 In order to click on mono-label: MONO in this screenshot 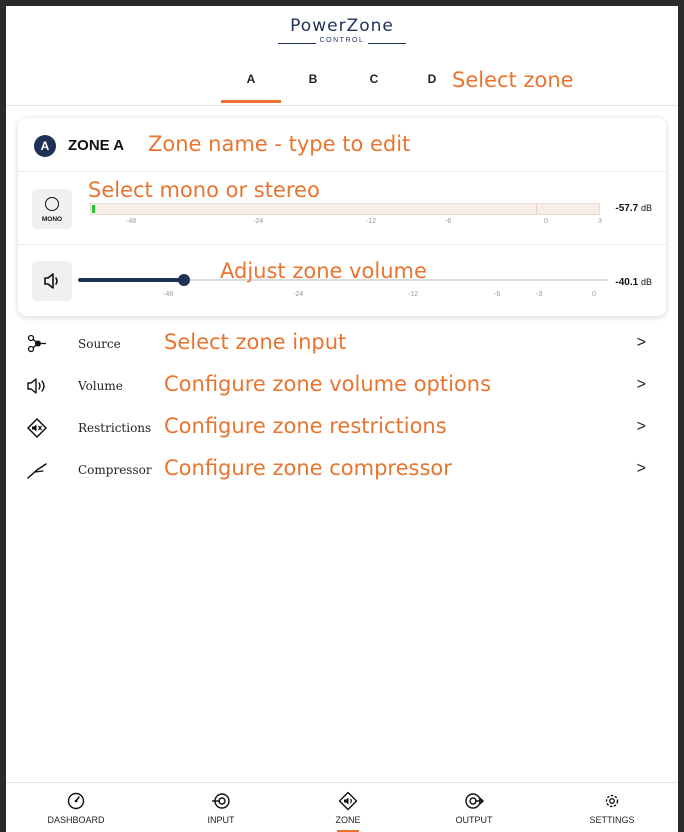, I will do `click(52, 219)`.